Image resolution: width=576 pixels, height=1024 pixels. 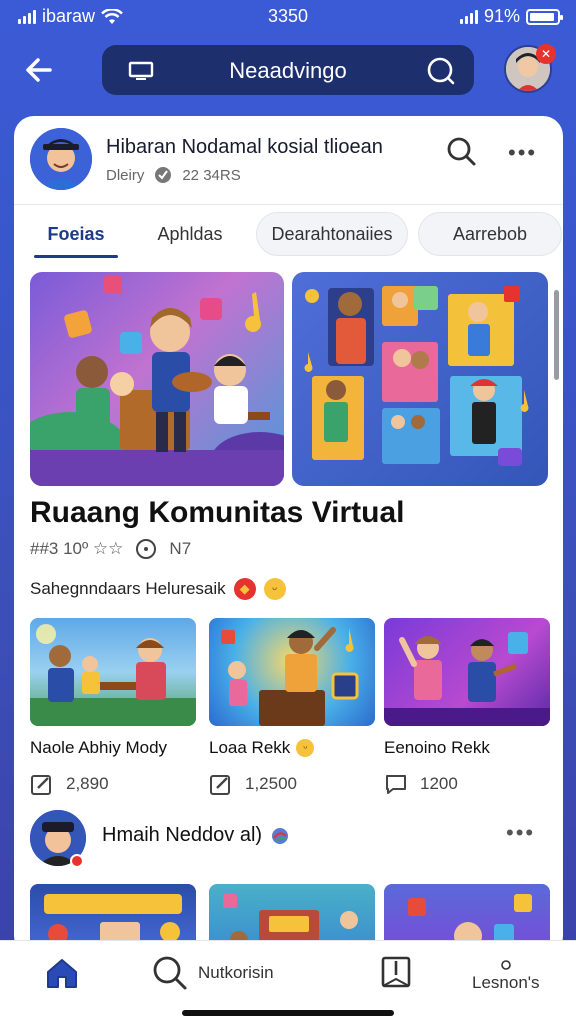 What do you see at coordinates (77, 861) in the screenshot?
I see `online-badge` at bounding box center [77, 861].